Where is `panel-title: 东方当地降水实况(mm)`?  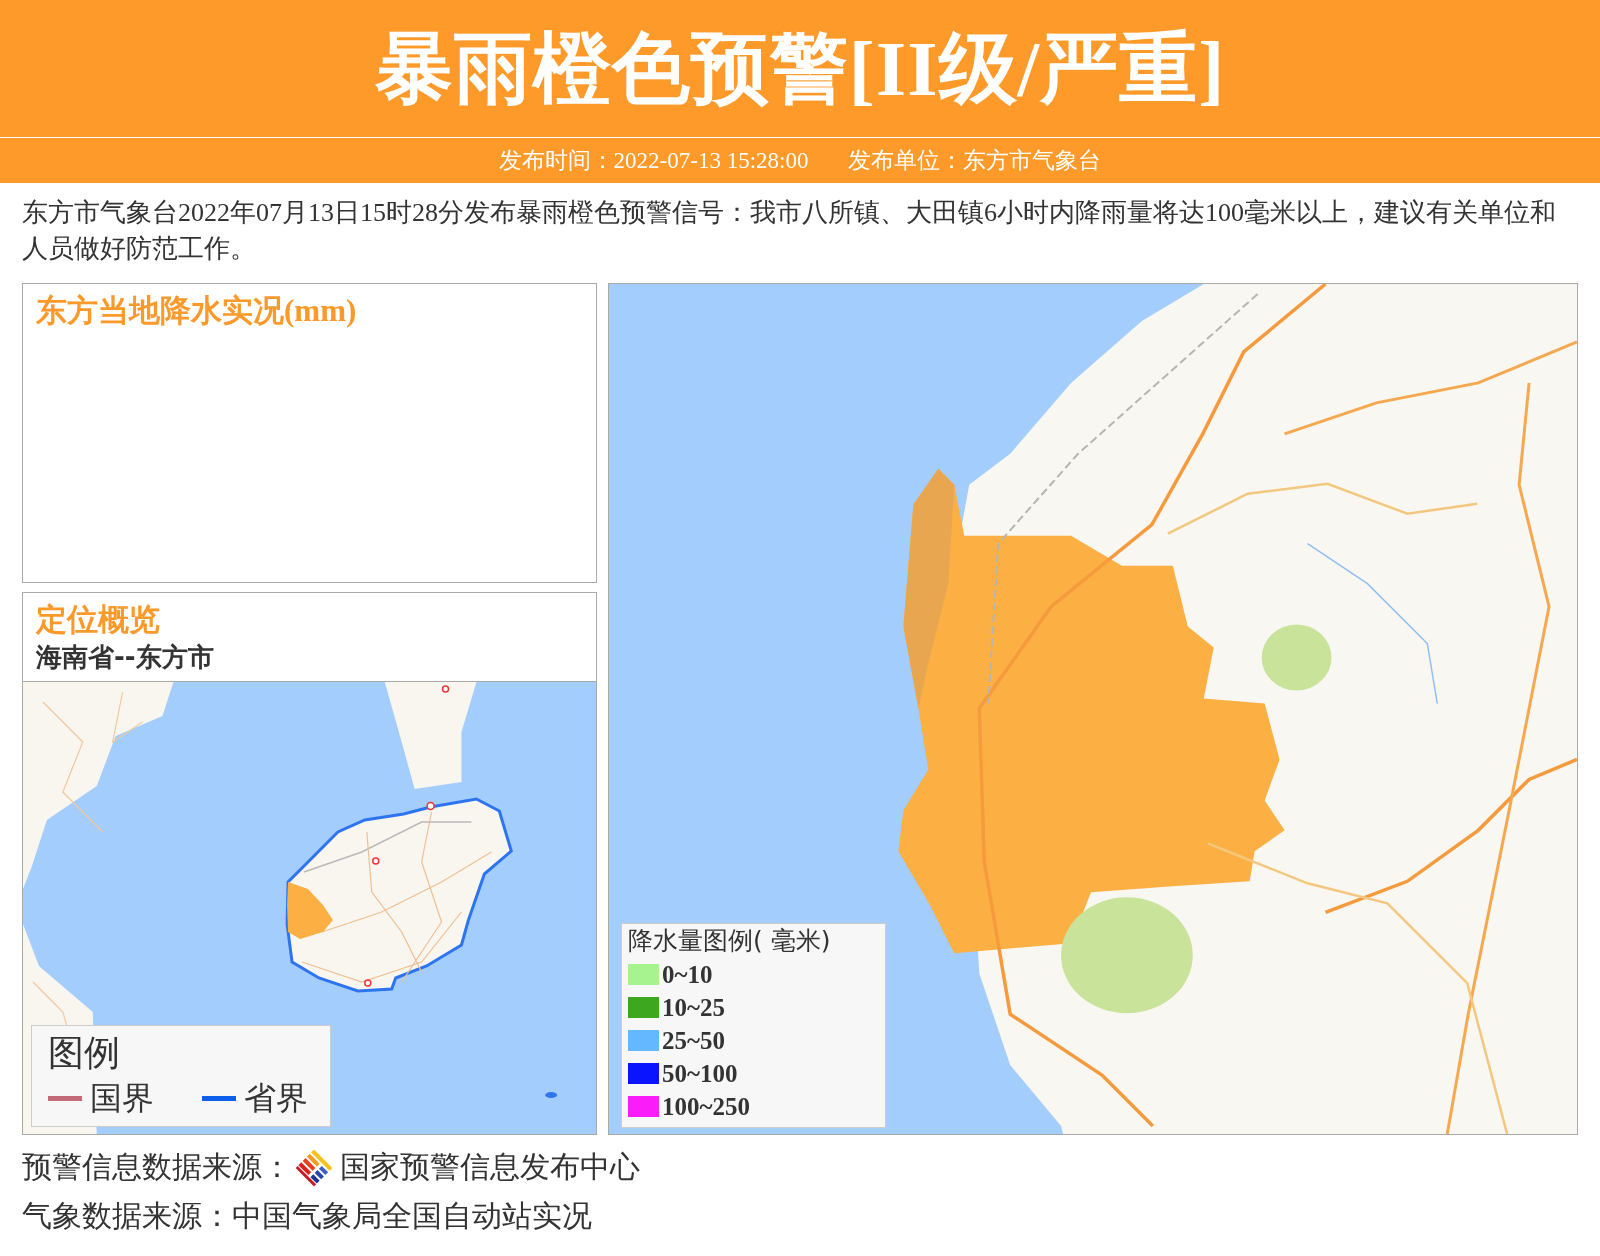
panel-title: 东方当地降水实况(mm) is located at coordinates (197, 311).